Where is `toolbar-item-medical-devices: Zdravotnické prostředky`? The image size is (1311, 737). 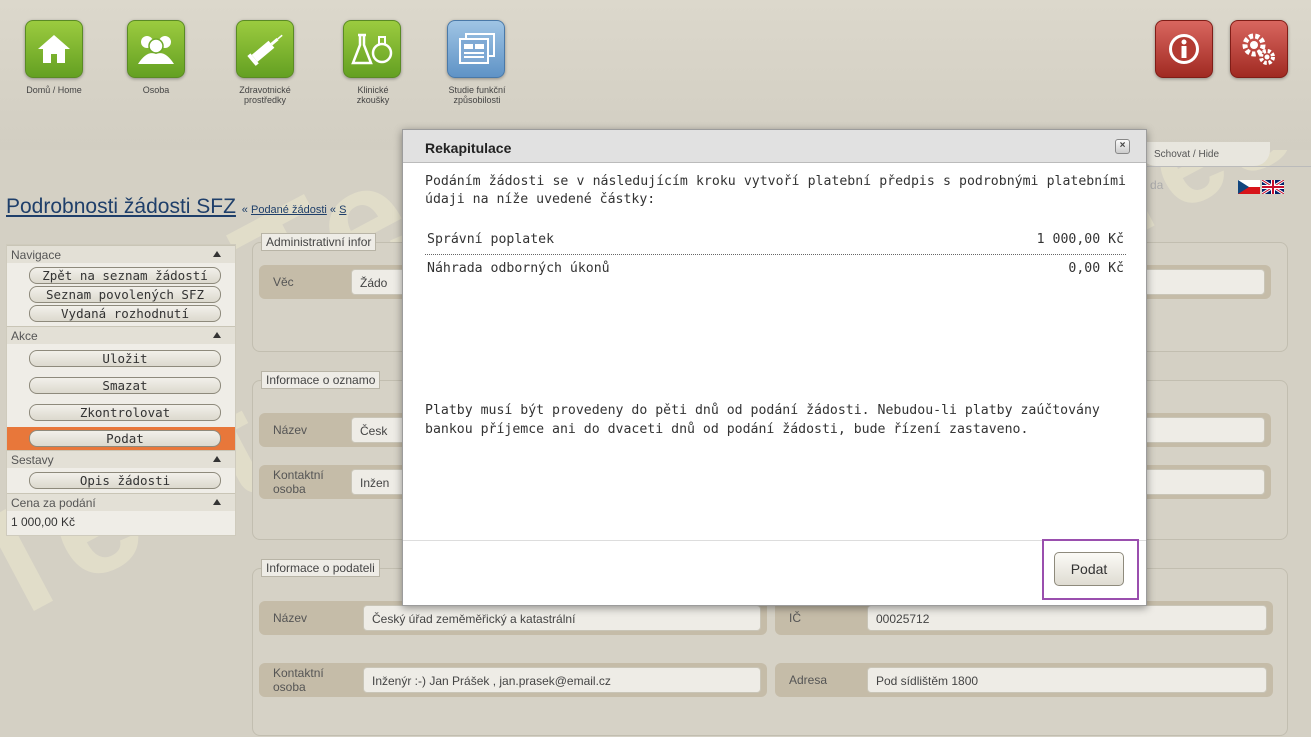
toolbar-item-medical-devices: Zdravotnické prostředky is located at coordinates (265, 62).